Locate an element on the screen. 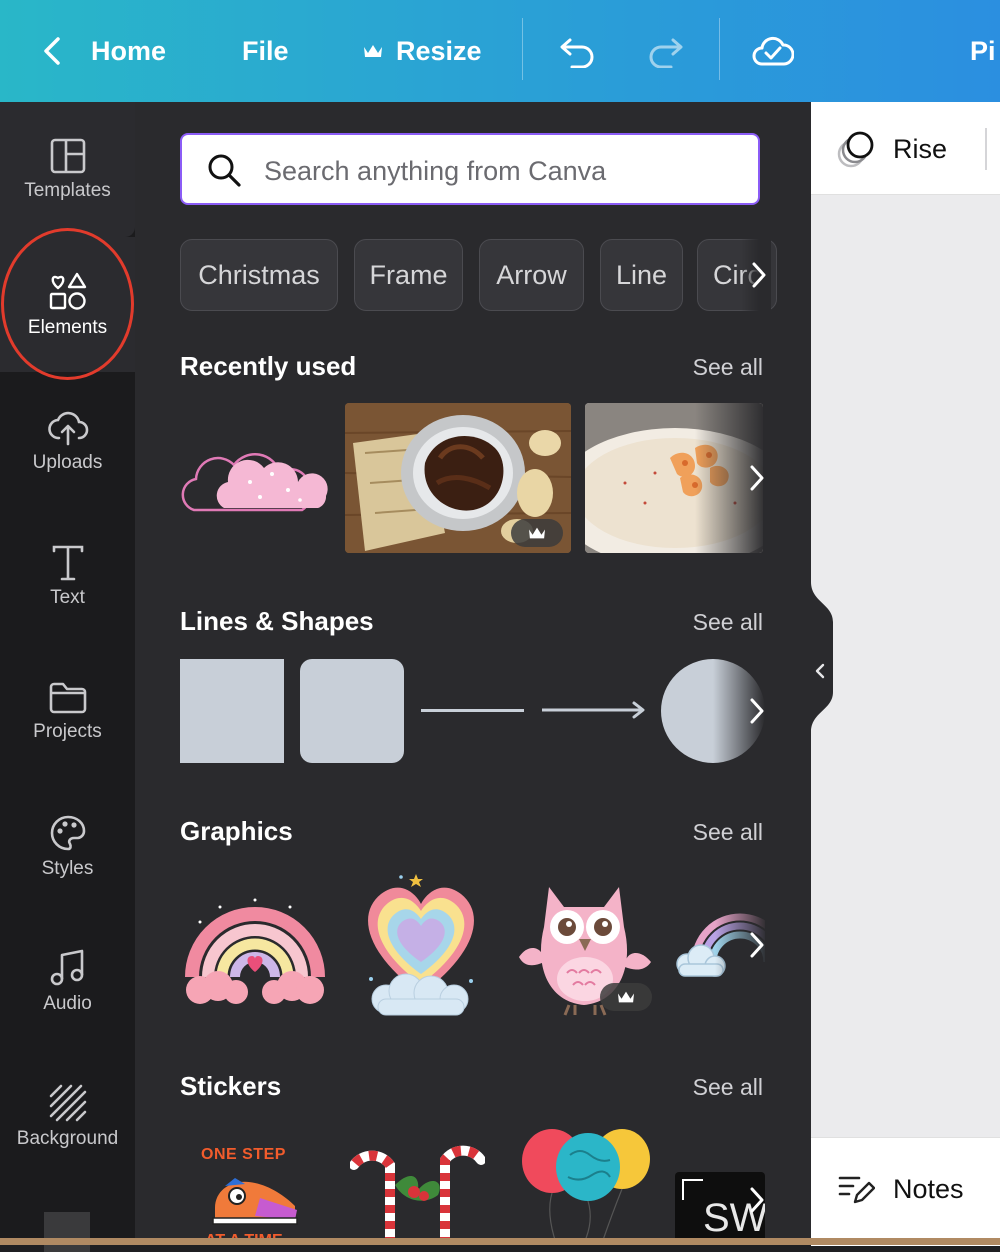 This screenshot has height=1252, width=1000. sidebar-item-label: Templates is located at coordinates (67, 190).